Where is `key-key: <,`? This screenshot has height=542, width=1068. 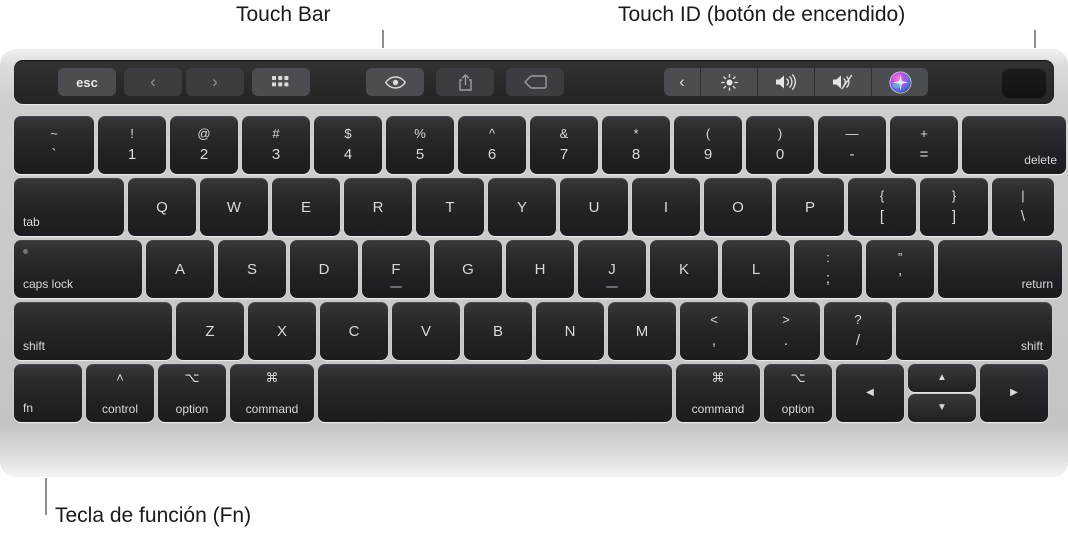 key-key: <, is located at coordinates (714, 331).